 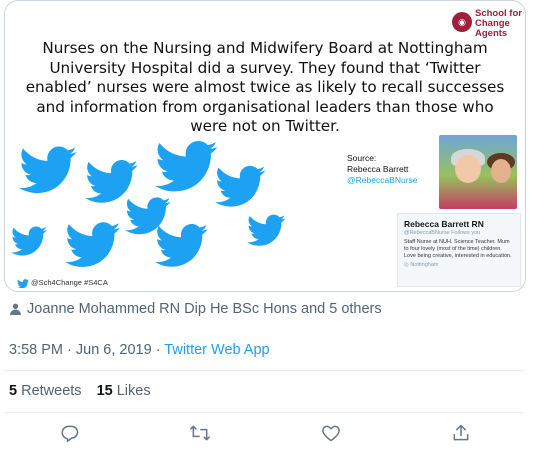 I want to click on share-button, so click(x=461, y=433).